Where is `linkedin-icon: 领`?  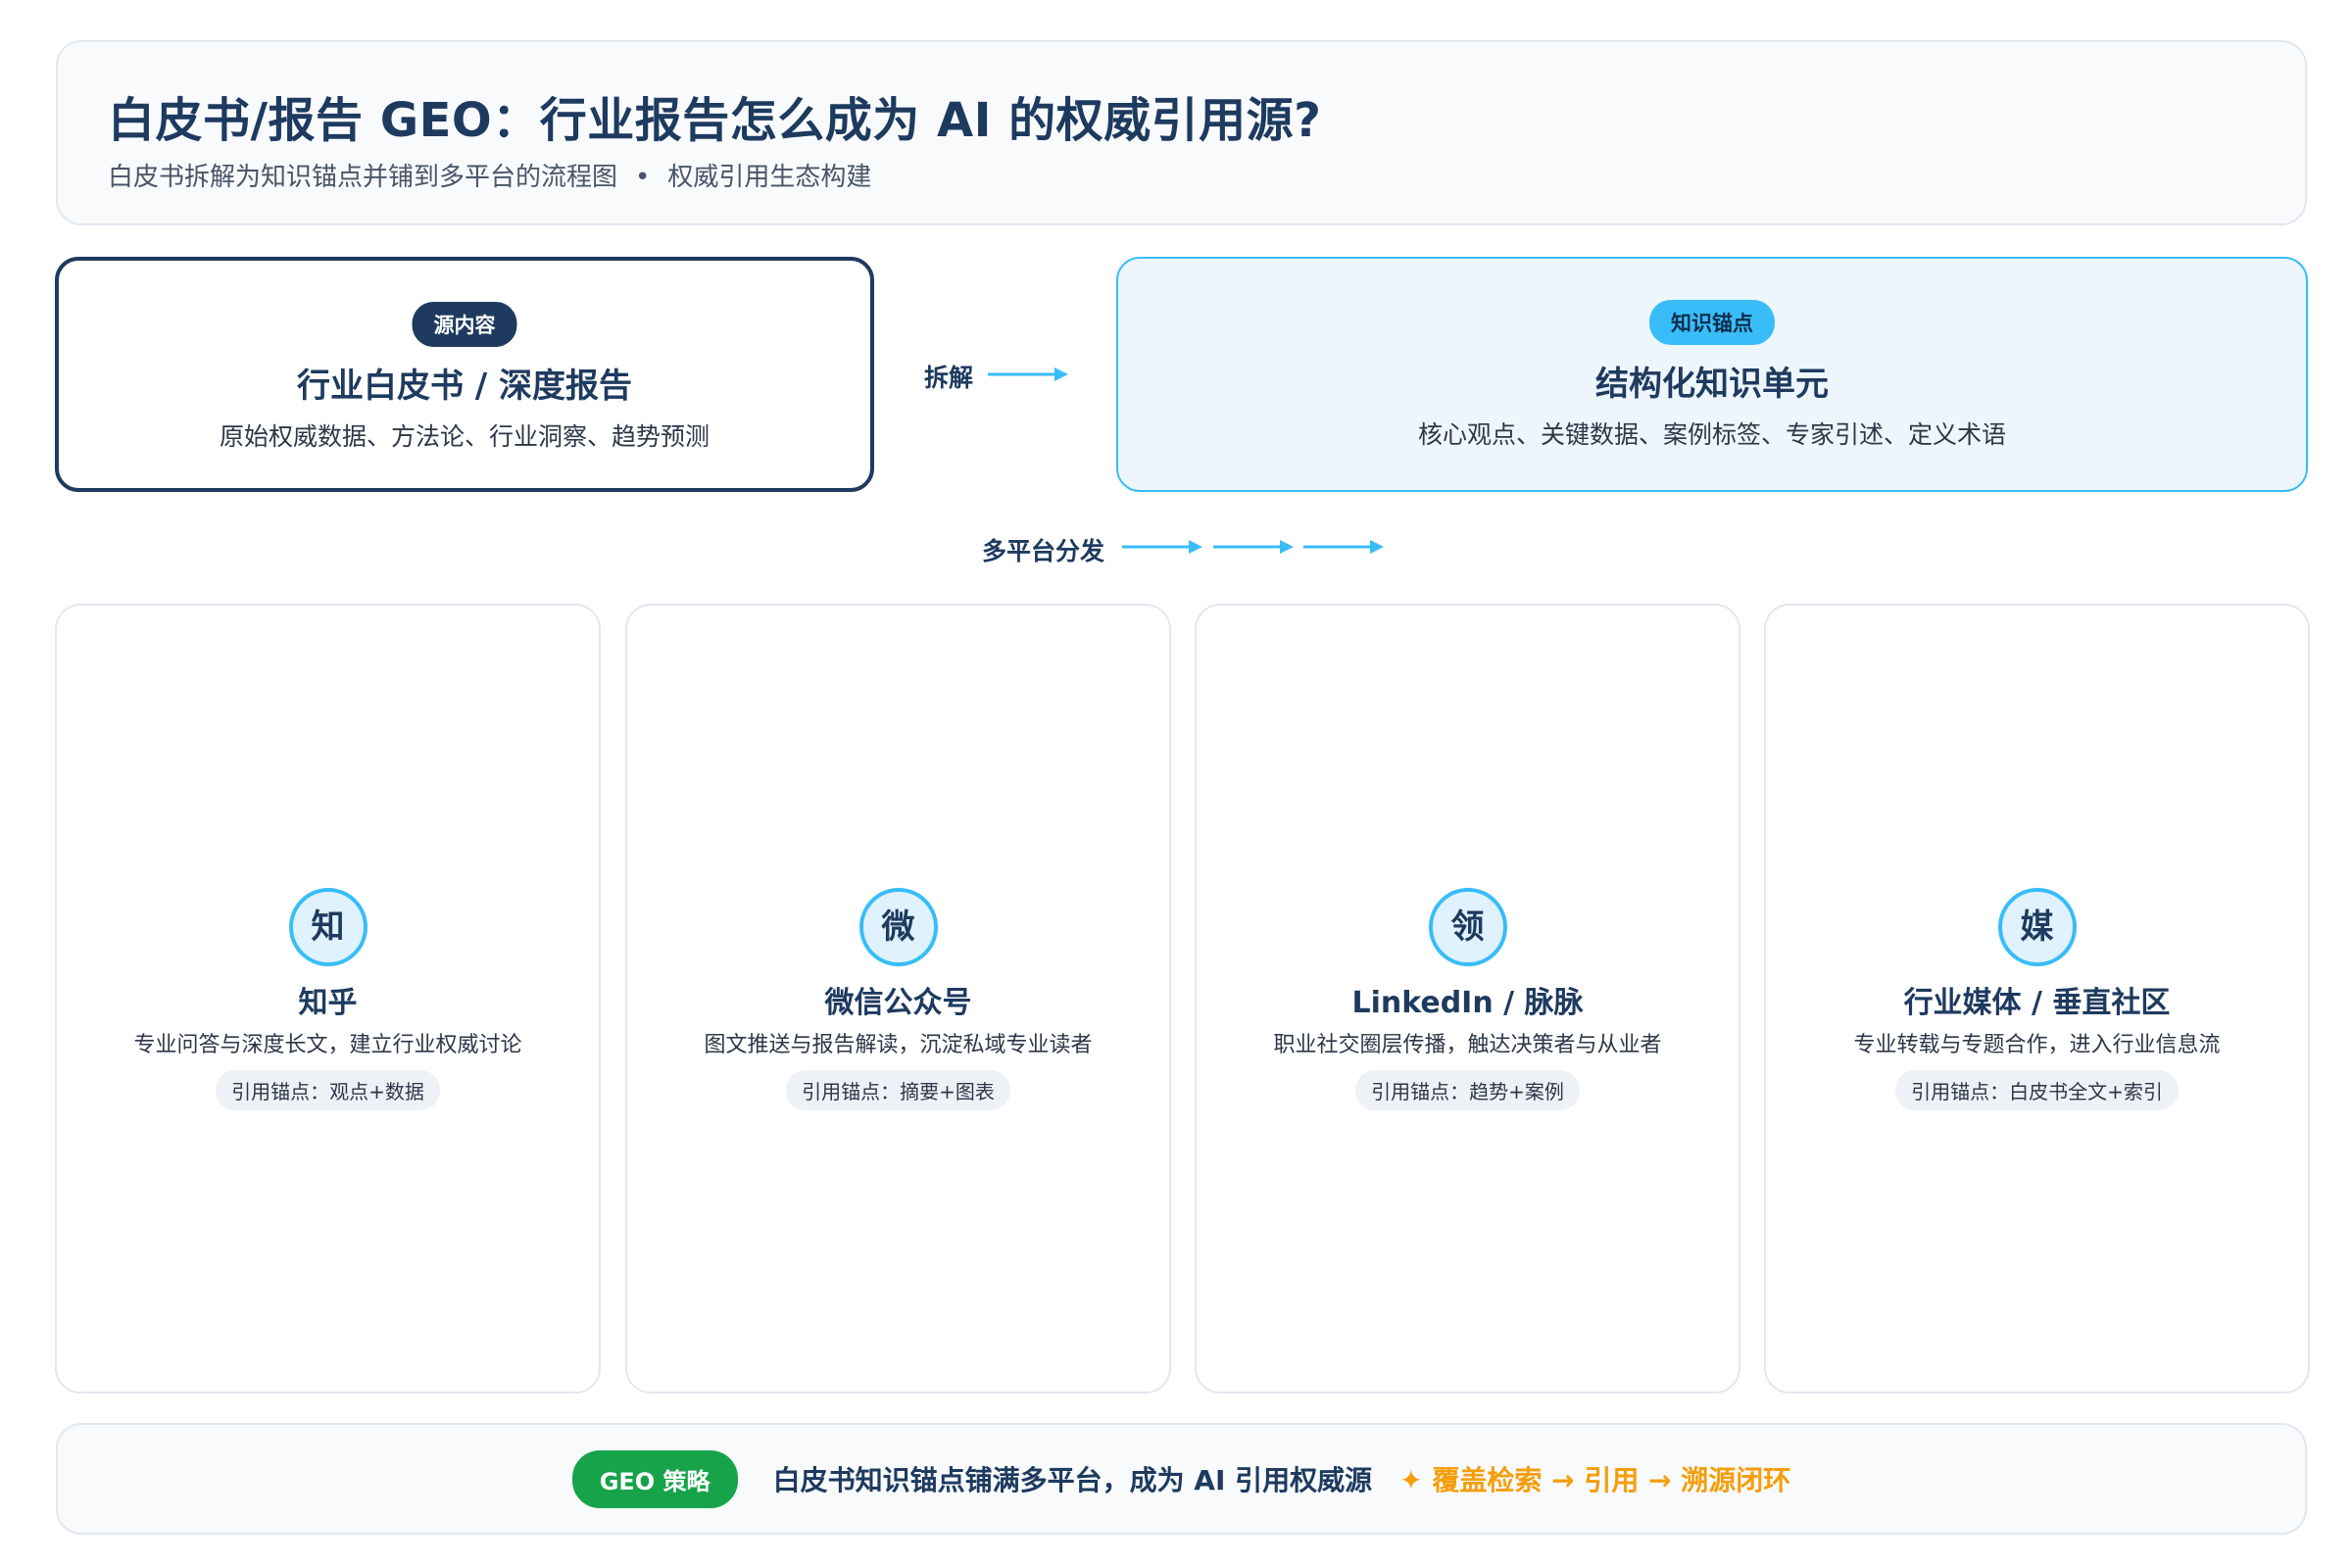 linkedin-icon: 领 is located at coordinates (1467, 927).